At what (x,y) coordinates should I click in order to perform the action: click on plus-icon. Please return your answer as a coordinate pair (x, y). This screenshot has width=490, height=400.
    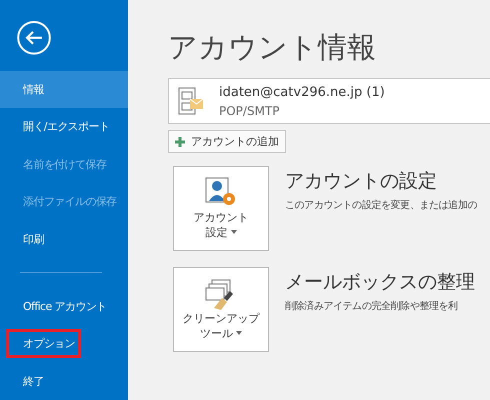
    Looking at the image, I should click on (180, 141).